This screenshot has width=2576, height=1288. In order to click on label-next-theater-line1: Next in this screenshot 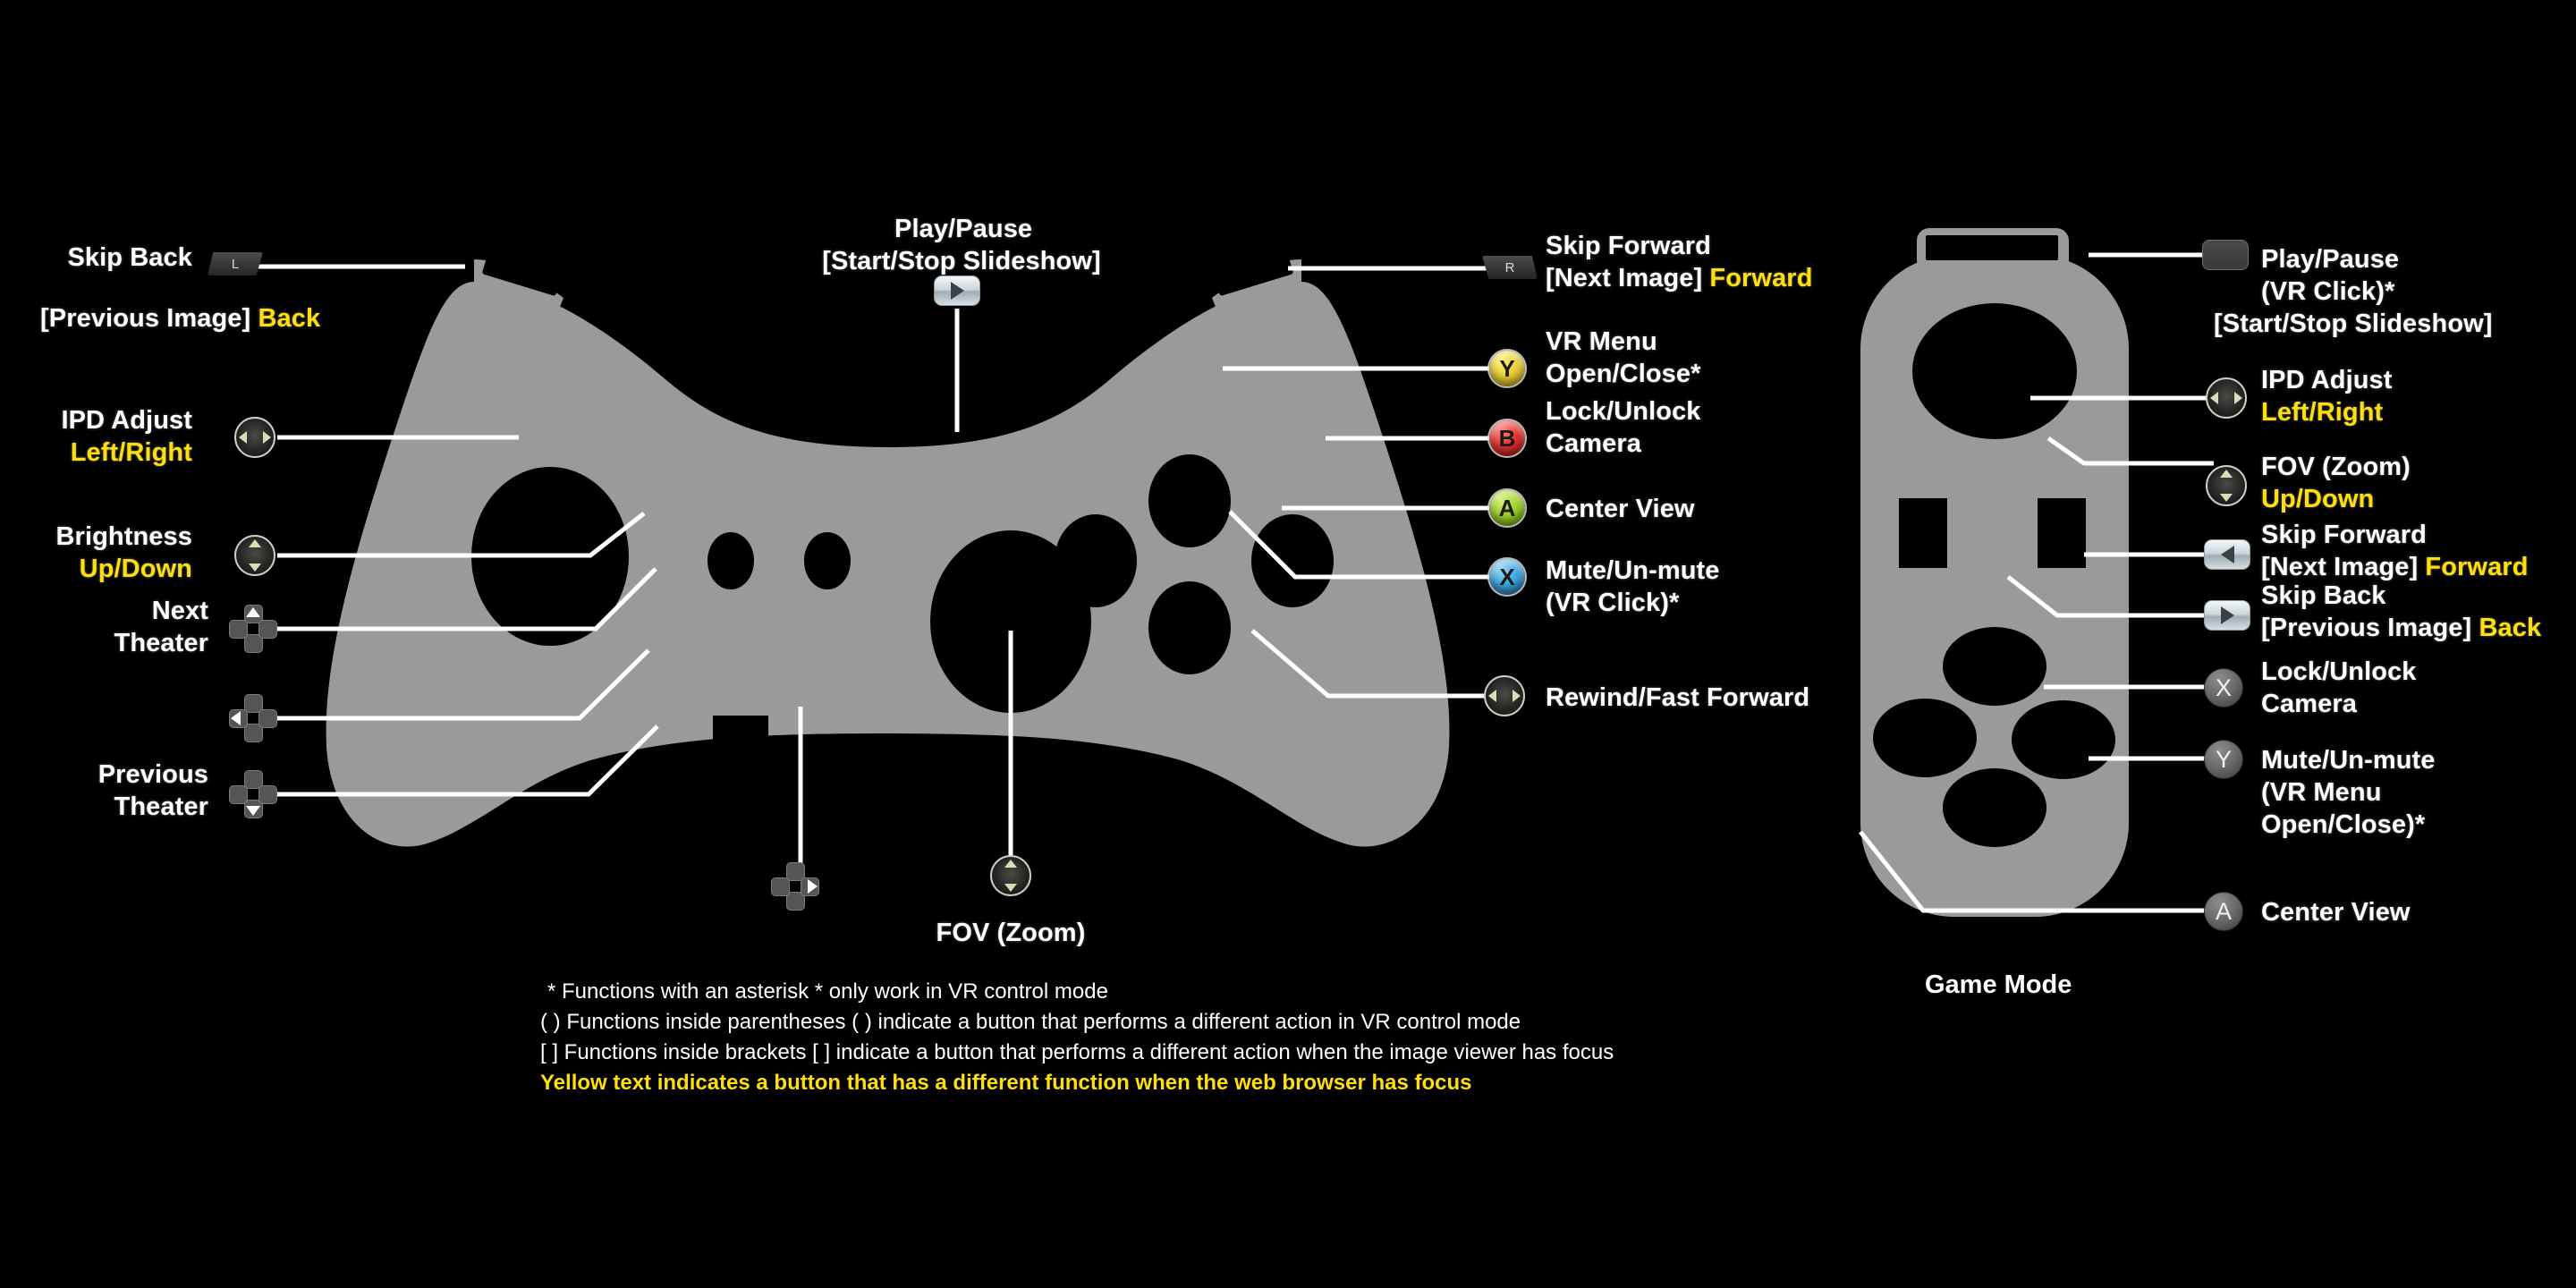, I will do `click(179, 611)`.